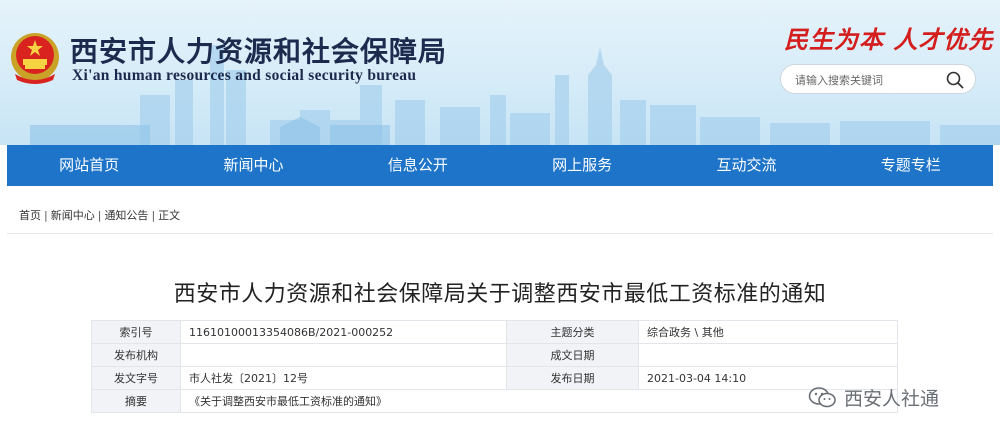 The width and height of the screenshot is (1000, 442). Describe the element at coordinates (73, 215) in the screenshot. I see `breadcrumb-news: 新闻中心` at that location.